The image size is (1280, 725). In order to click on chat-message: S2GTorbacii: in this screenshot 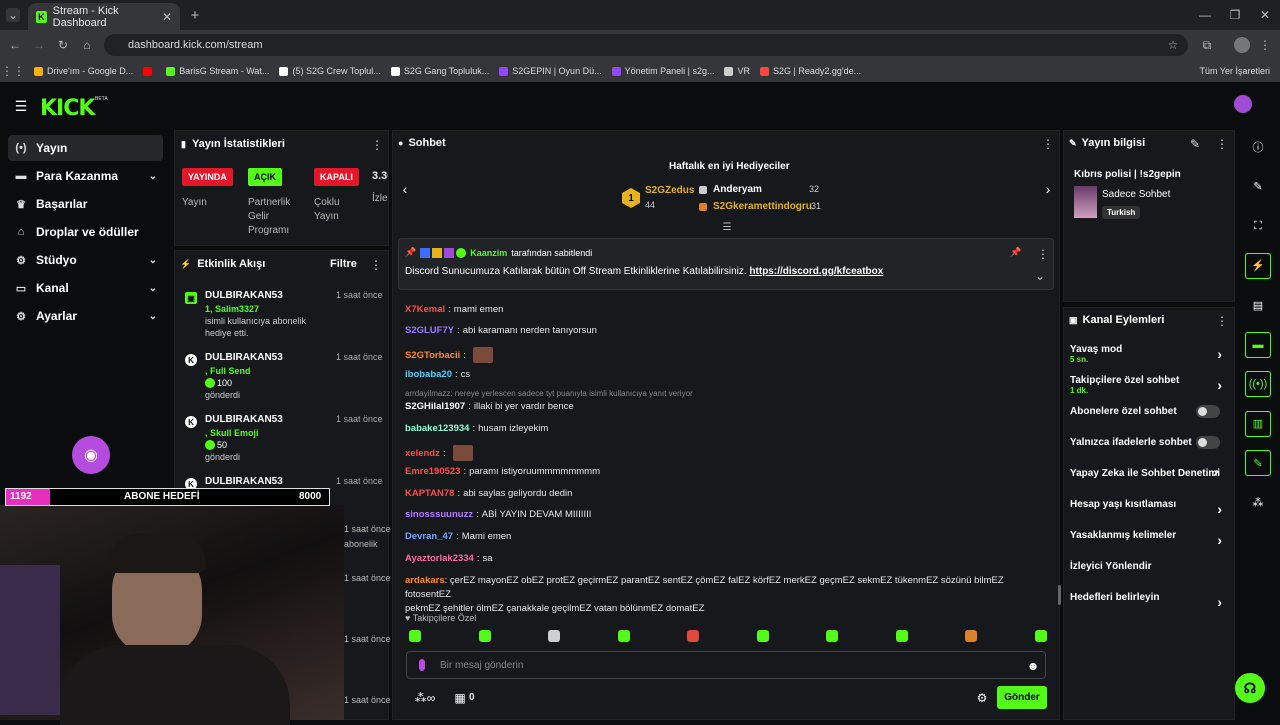, I will do `click(449, 355)`.